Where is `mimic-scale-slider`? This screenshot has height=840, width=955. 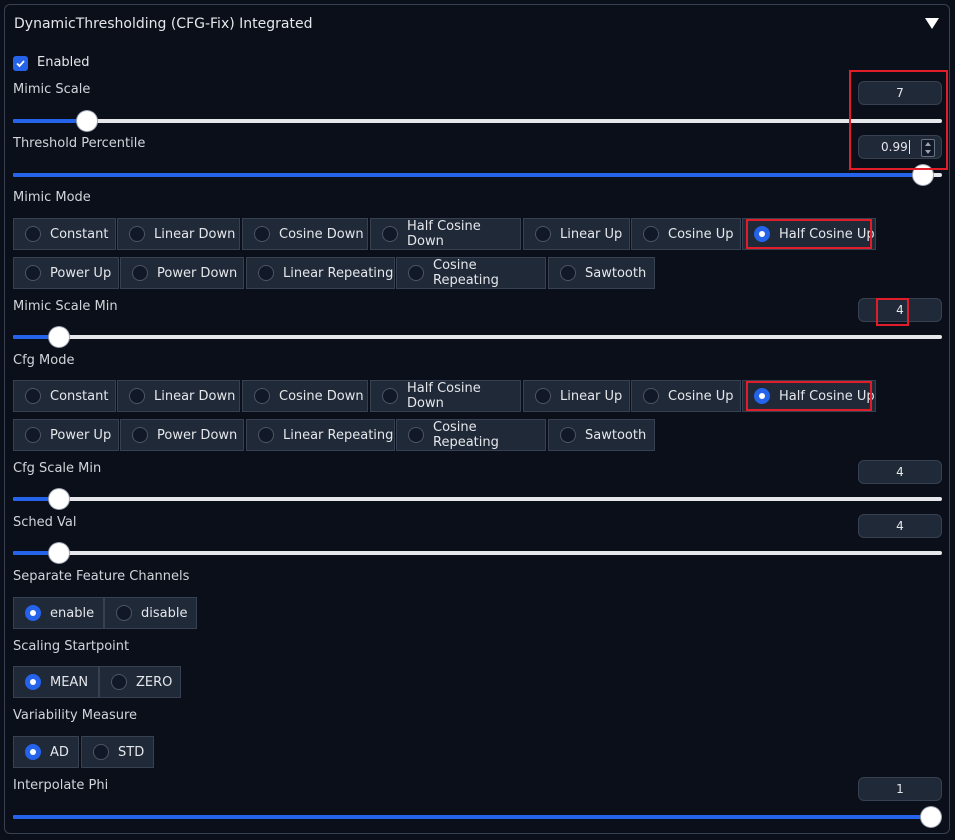 mimic-scale-slider is located at coordinates (477, 121).